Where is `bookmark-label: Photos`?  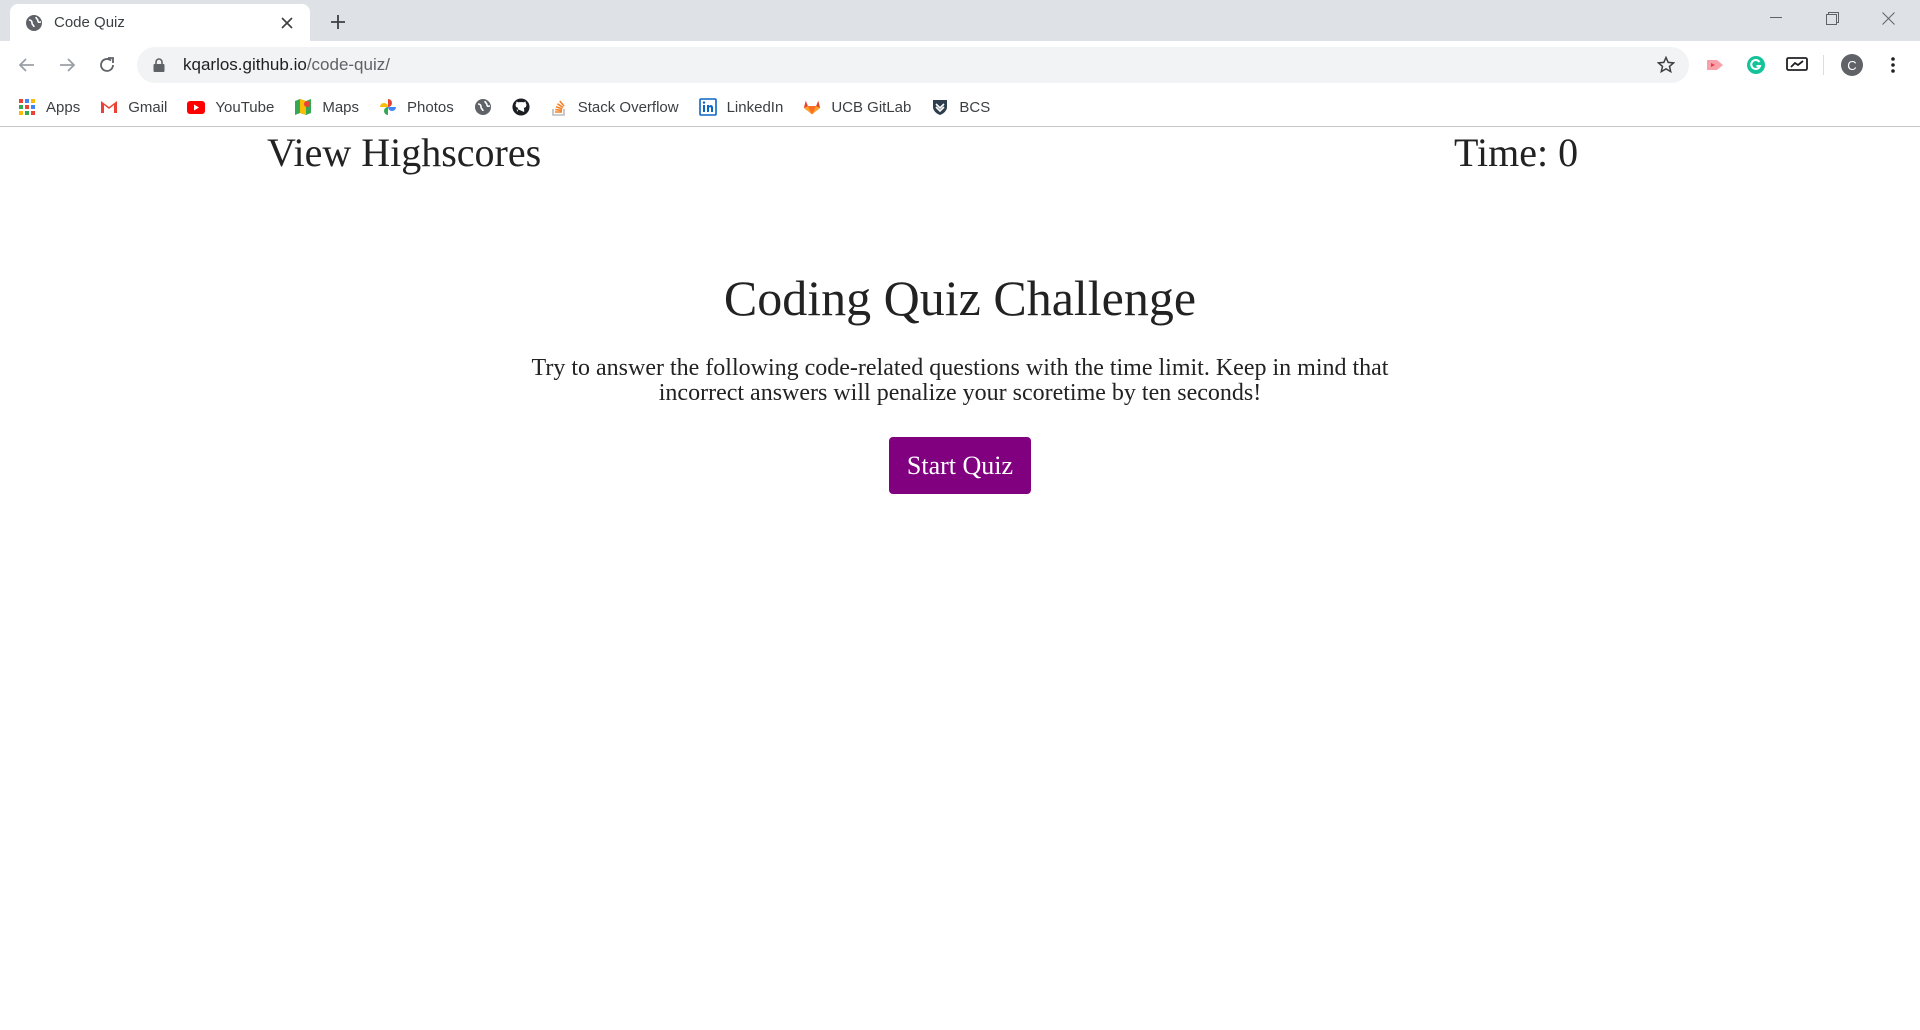
bookmark-label: Photos is located at coordinates (430, 107).